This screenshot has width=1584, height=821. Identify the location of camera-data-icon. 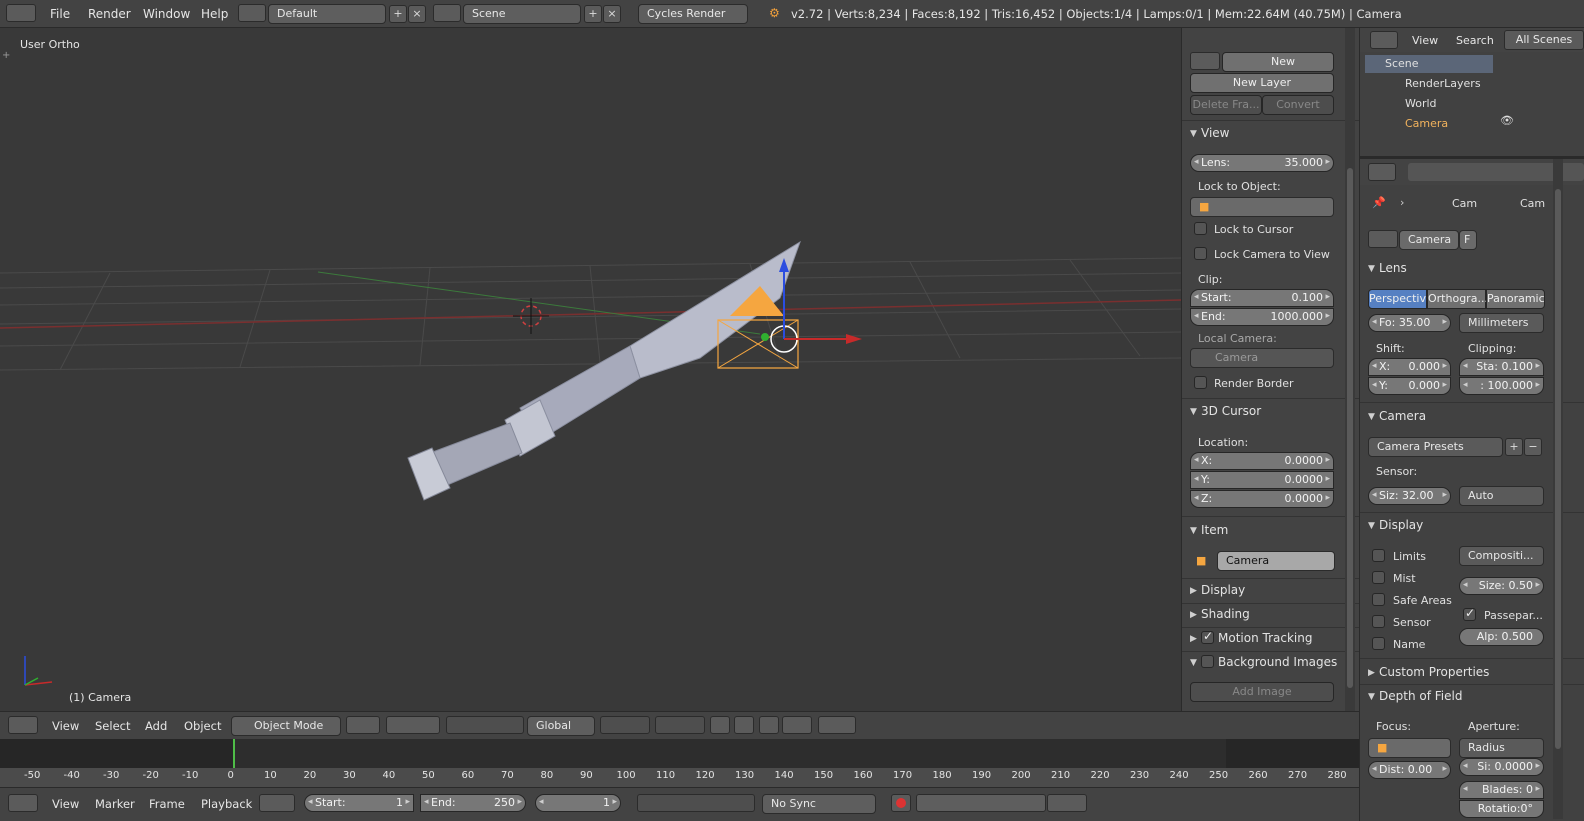
(1383, 239).